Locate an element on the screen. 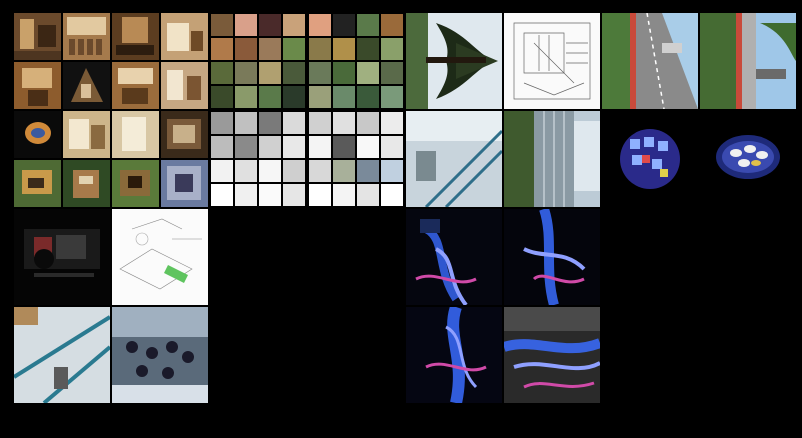 This screenshot has height=438, width=802. tile-interior-thumb-grid-b is located at coordinates (356, 61).